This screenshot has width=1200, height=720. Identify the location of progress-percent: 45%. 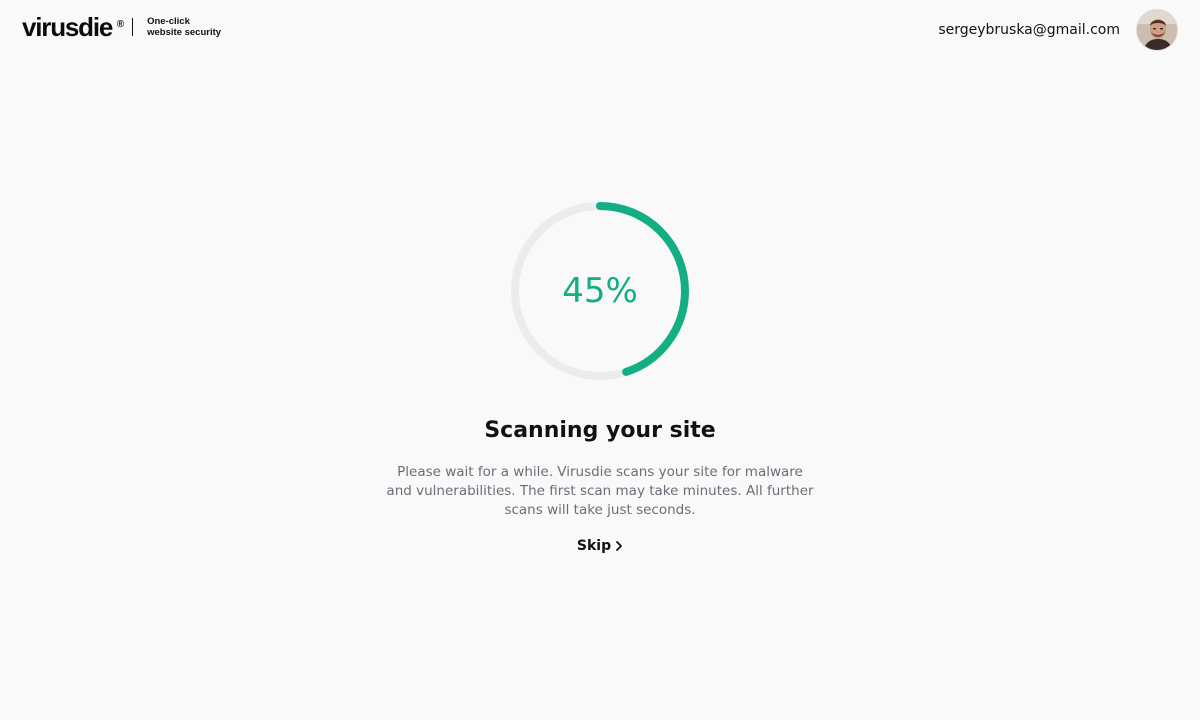
(600, 291).